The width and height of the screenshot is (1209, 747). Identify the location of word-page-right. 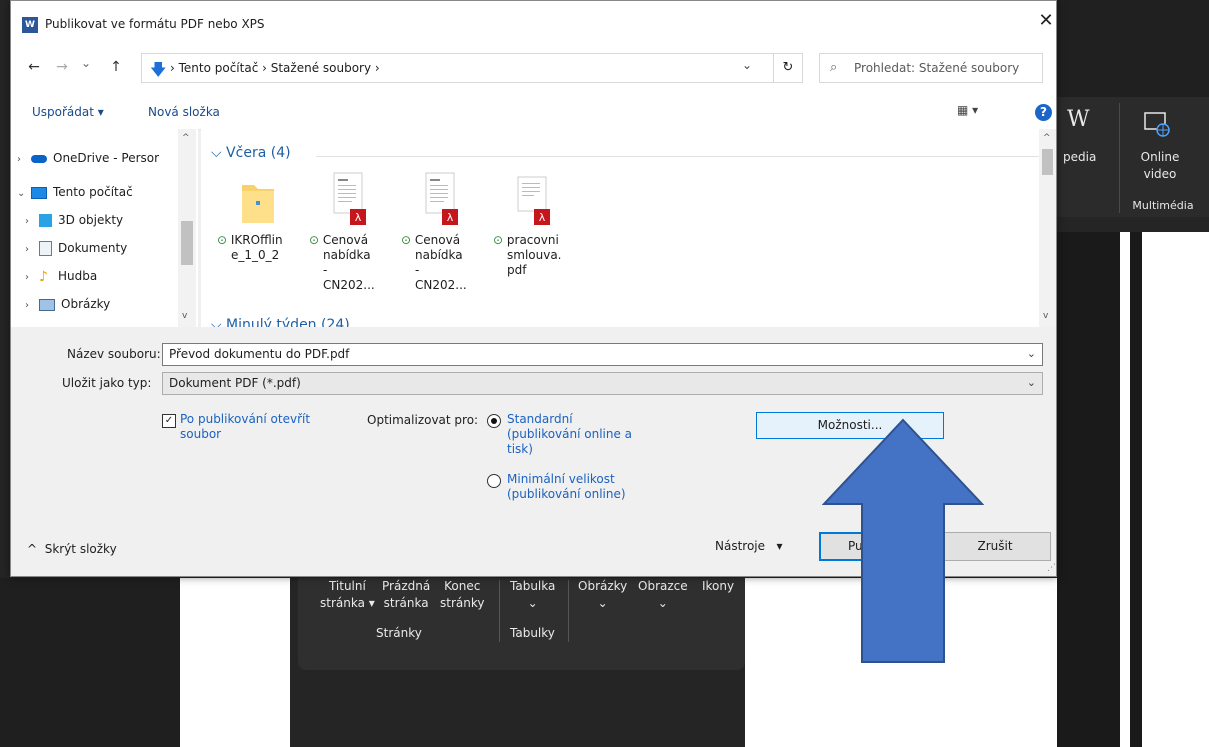
(1175, 489).